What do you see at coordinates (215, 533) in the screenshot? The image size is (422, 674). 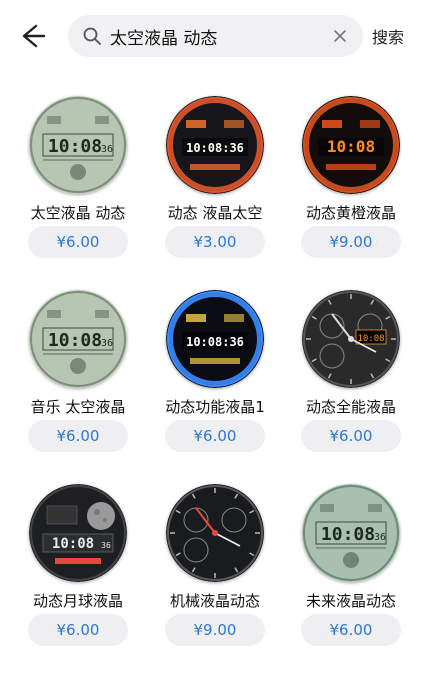 I see `watchface-thumbnail` at bounding box center [215, 533].